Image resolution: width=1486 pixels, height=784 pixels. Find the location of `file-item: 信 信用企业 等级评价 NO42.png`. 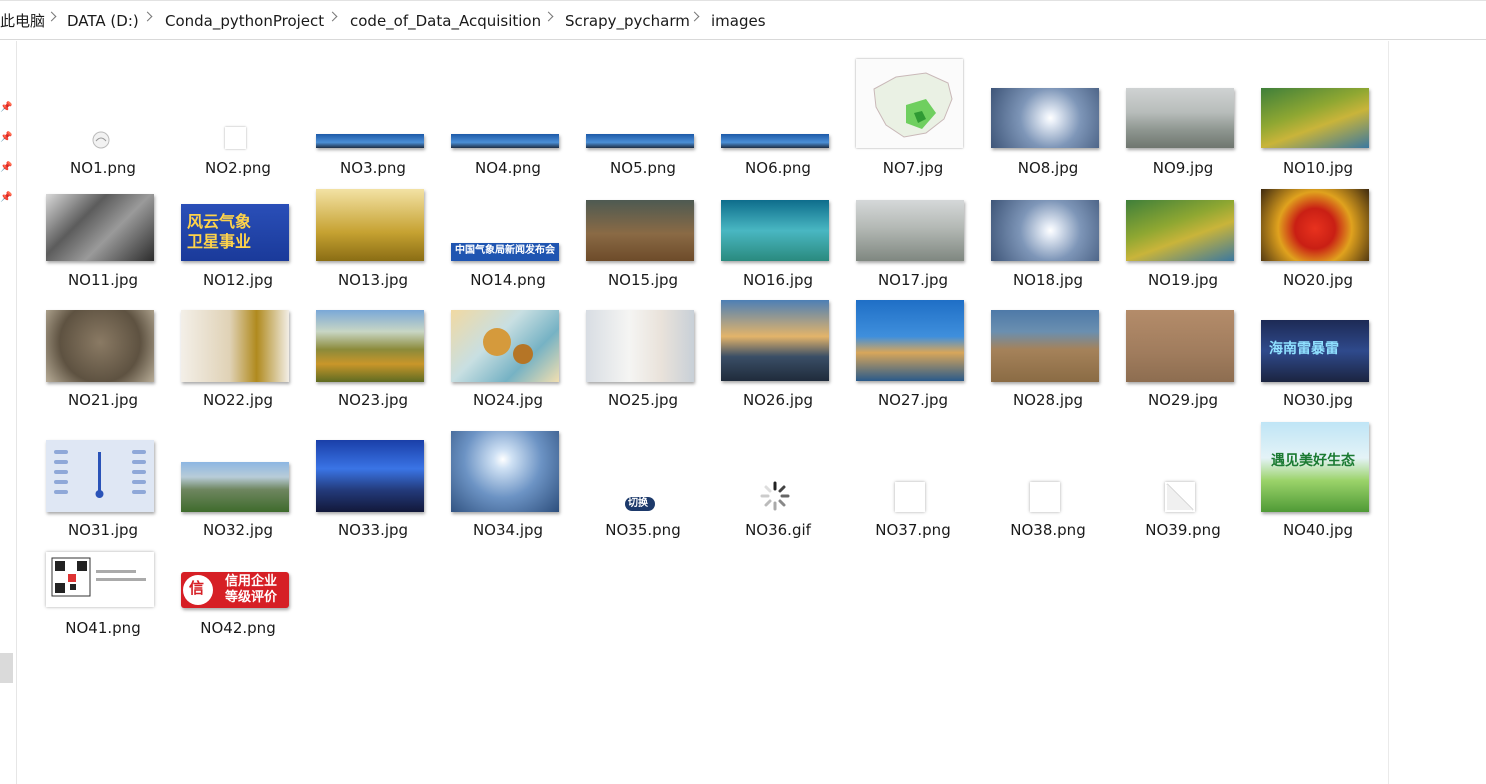

file-item: 信 信用企业 等级评价 NO42.png is located at coordinates (238, 573).